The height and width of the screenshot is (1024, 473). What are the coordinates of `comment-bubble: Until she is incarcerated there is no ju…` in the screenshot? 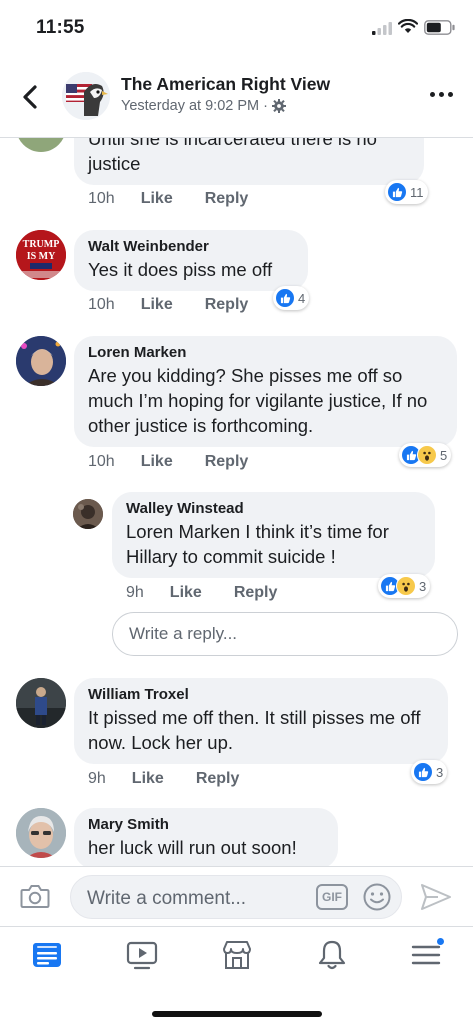 It's located at (249, 161).